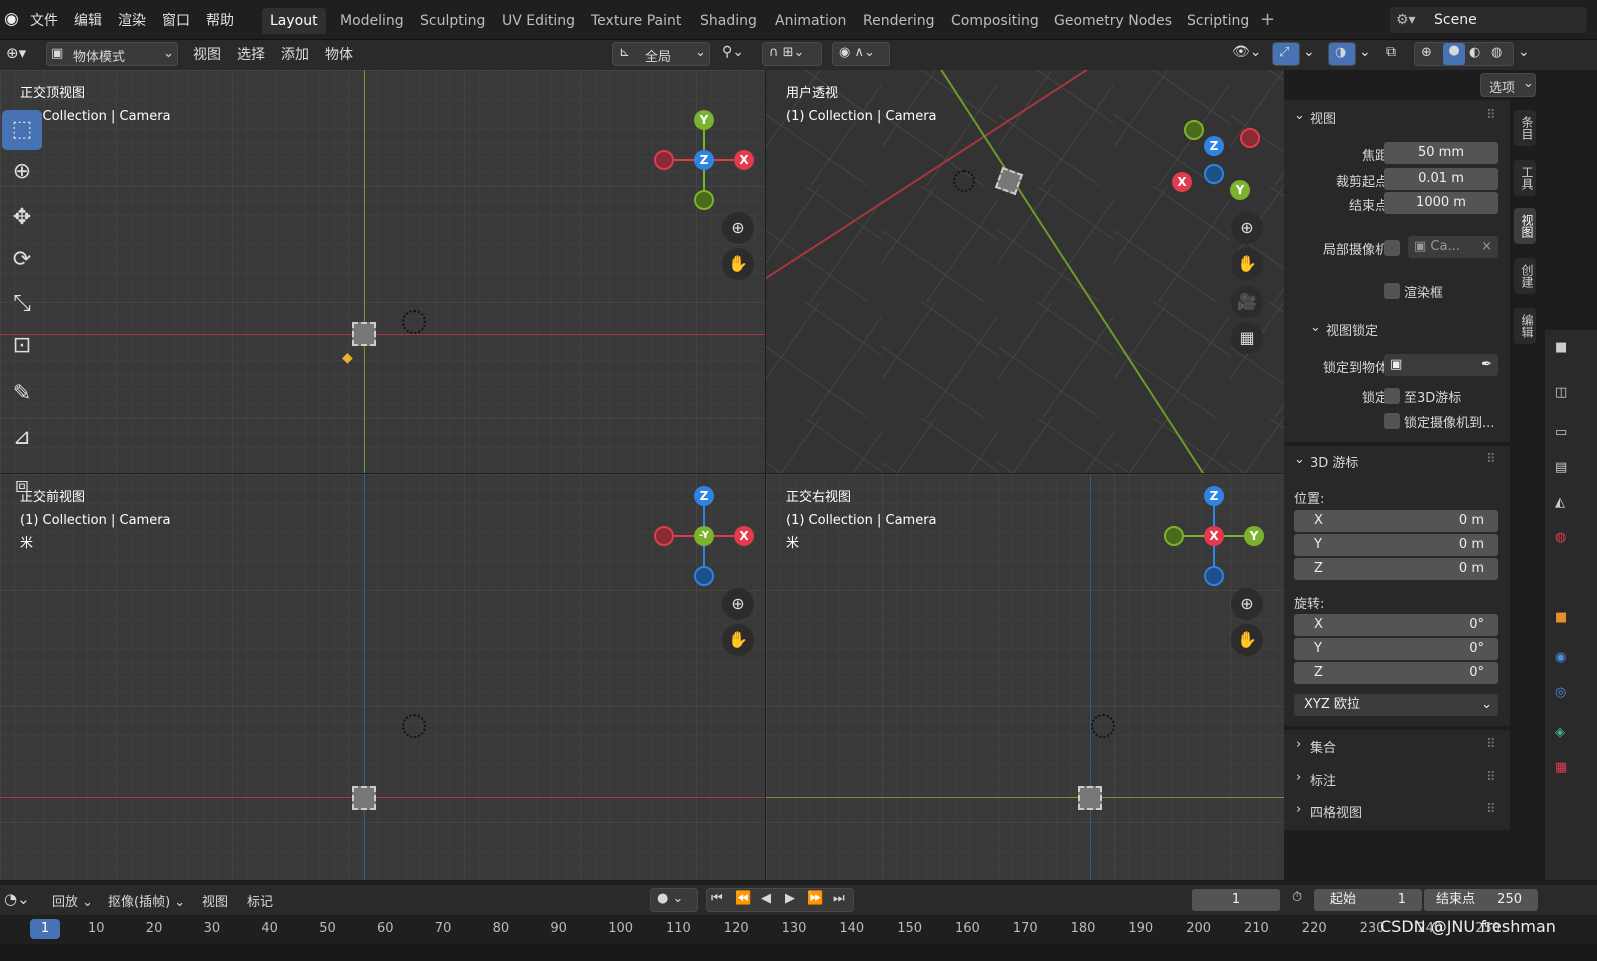 The width and height of the screenshot is (1597, 961). I want to click on pivot-icon: ⚲⌄, so click(733, 52).